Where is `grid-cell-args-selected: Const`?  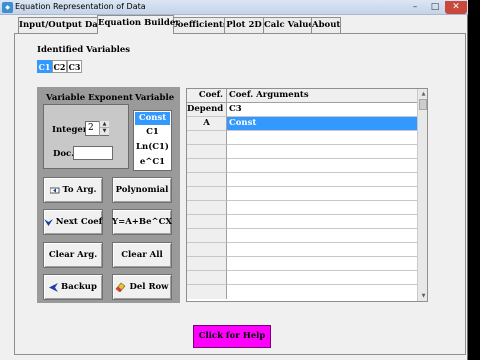
grid-cell-args-selected: Const is located at coordinates (322, 124).